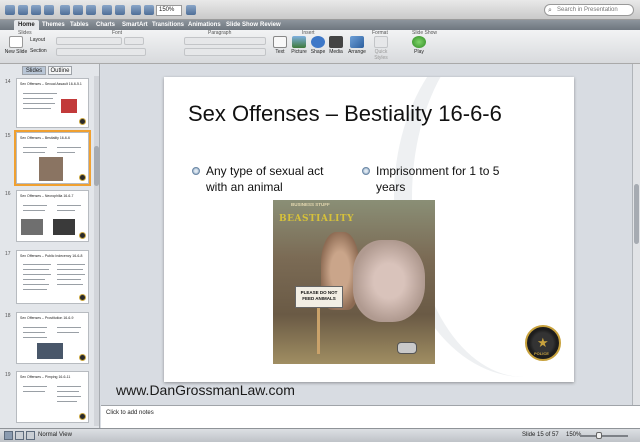 The width and height of the screenshot is (640, 442). I want to click on bullet-text: Any type of sexual act with an animal, so click(265, 179).